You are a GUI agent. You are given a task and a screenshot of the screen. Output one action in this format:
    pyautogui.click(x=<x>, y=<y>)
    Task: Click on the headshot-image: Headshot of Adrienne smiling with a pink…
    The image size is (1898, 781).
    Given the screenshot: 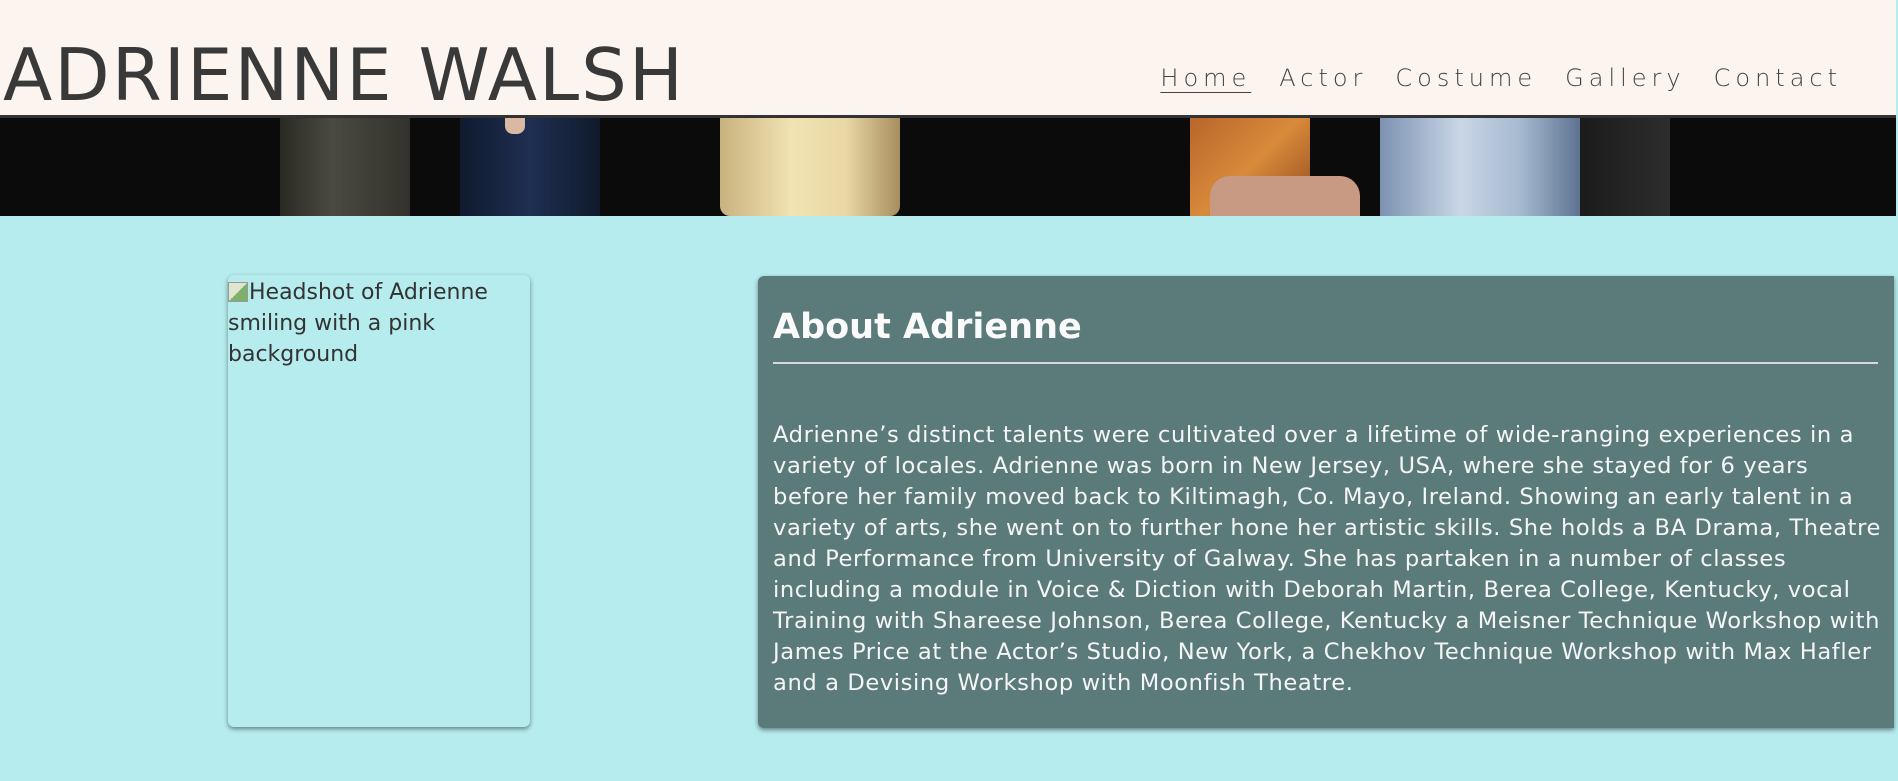 What is the action you would take?
    pyautogui.click(x=379, y=501)
    